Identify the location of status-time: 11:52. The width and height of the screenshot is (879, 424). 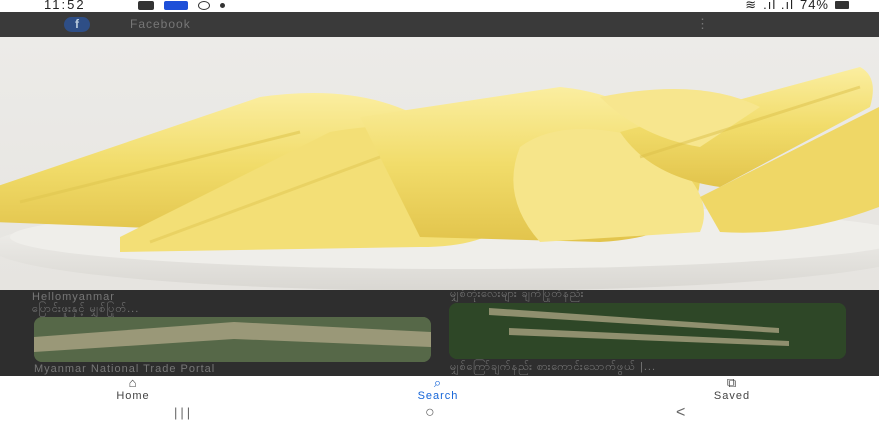
(65, 6).